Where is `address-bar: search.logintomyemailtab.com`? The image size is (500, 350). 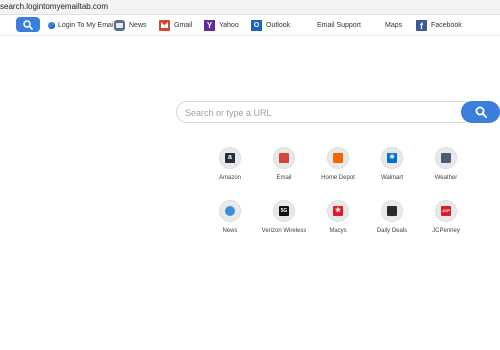
address-bar: search.logintomyemailtab.com is located at coordinates (250, 7).